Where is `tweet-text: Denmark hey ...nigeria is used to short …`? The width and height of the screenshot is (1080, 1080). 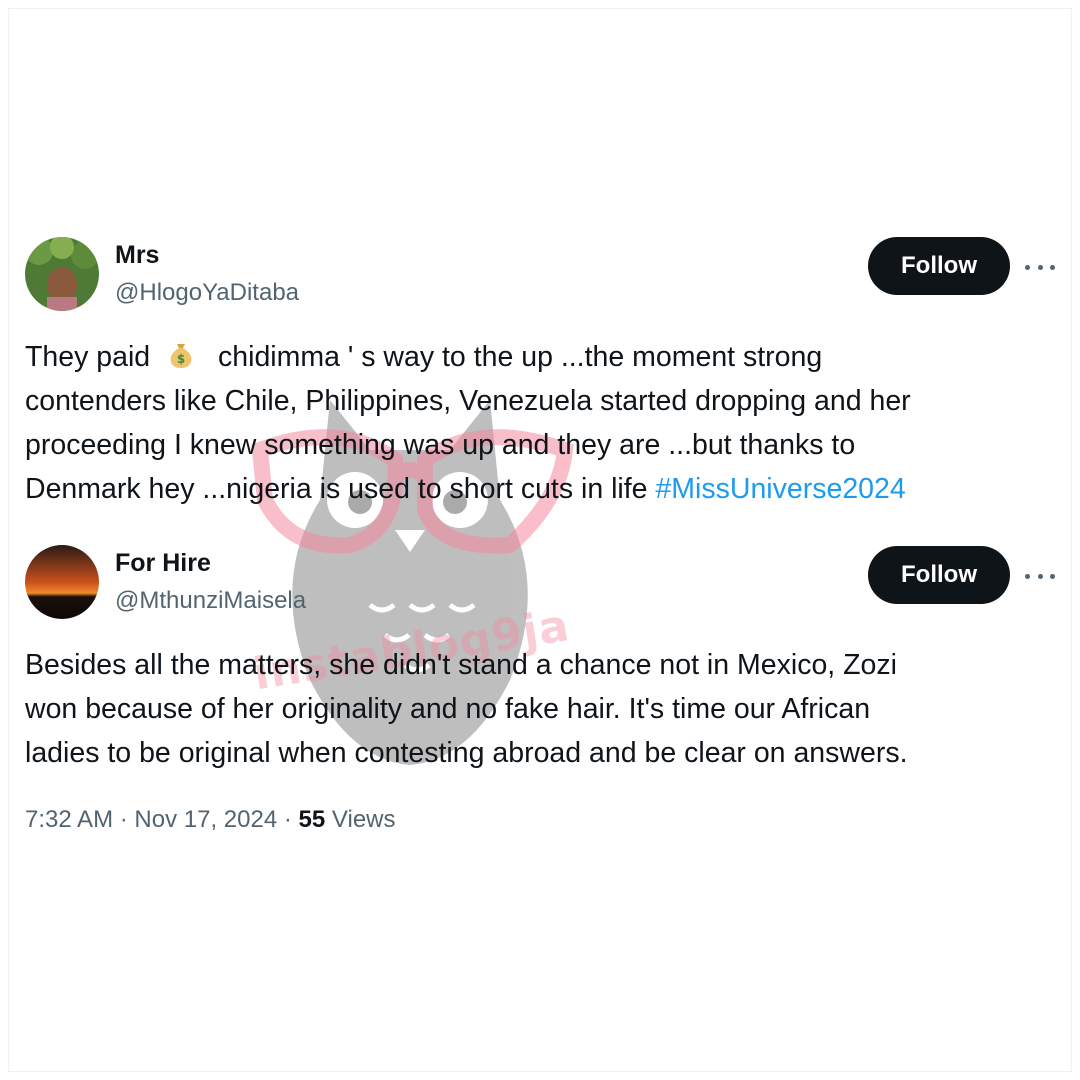
tweet-text: Denmark hey ...nigeria is used to short … is located at coordinates (340, 489).